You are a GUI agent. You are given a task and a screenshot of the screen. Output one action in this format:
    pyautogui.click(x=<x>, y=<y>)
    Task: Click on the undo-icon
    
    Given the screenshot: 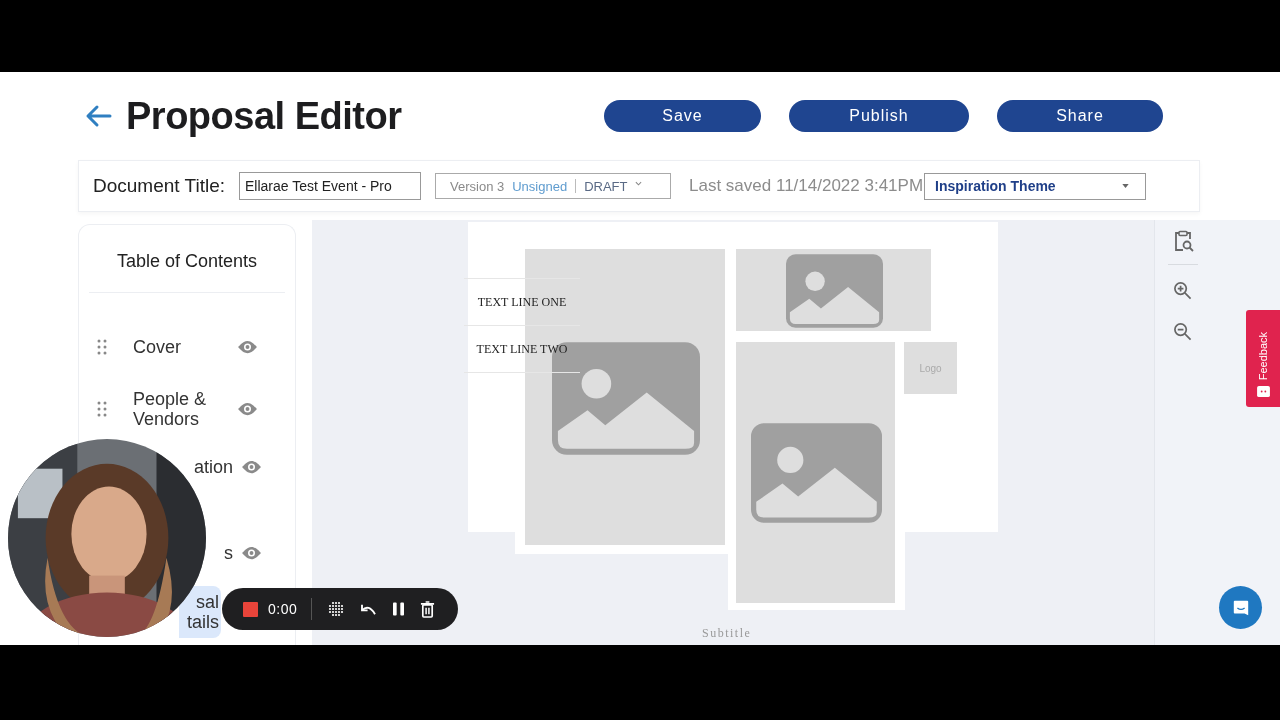 What is the action you would take?
    pyautogui.click(x=369, y=609)
    